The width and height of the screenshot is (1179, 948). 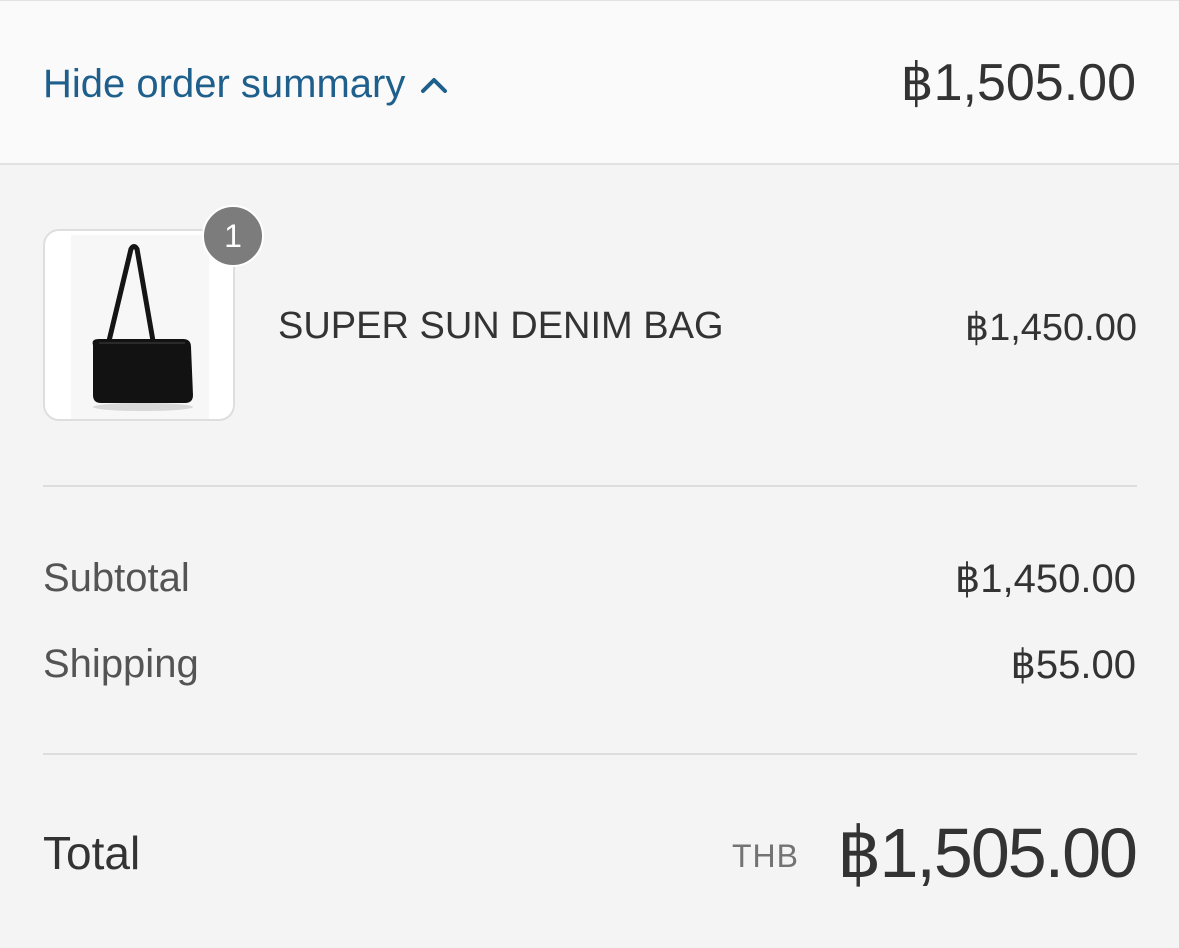 What do you see at coordinates (1018, 83) in the screenshot?
I see `header-total-price: ฿1,505.00` at bounding box center [1018, 83].